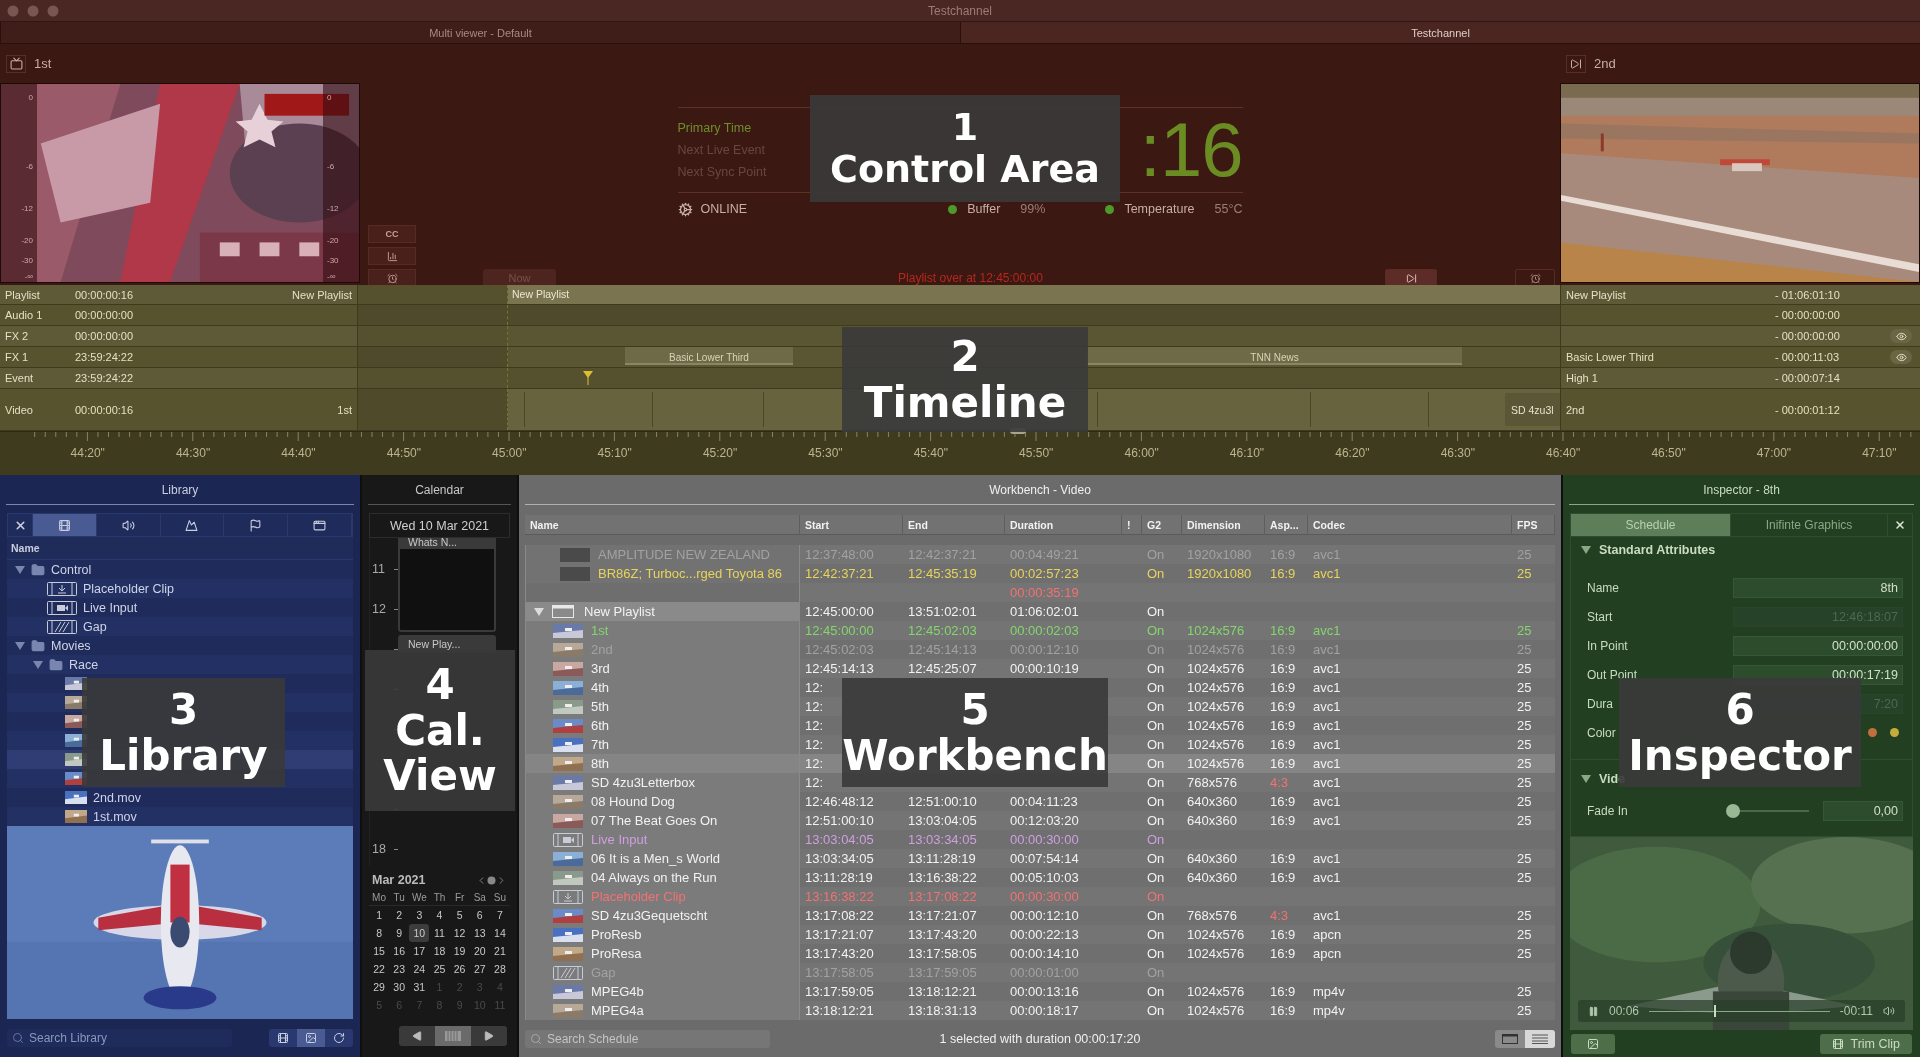 The height and width of the screenshot is (1057, 1920). What do you see at coordinates (1040, 573) in the screenshot?
I see `table-row: BR86Z; Turboc...rged Toyota 86 12:42:37:21 12:45:35:19 00:02:57:23 On 1920x1080 16:9 avc1 25` at bounding box center [1040, 573].